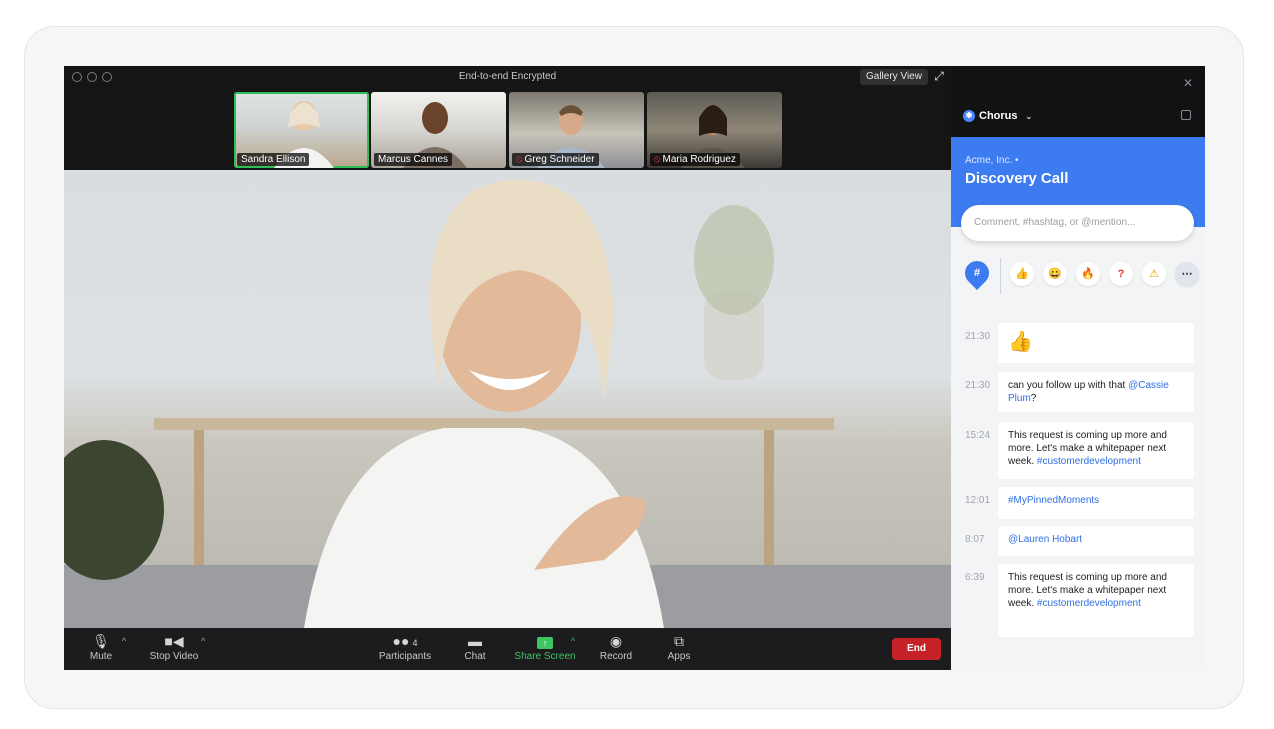  Describe the element at coordinates (1020, 342) in the screenshot. I see `comment-text: 👍` at that location.